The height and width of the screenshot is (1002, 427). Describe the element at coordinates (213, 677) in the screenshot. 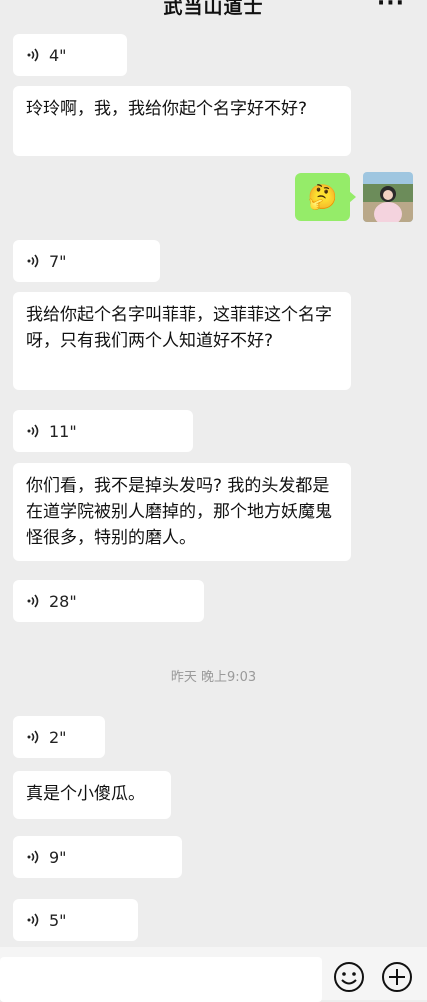

I see `time-separator: 昨天 晚上9:03` at that location.